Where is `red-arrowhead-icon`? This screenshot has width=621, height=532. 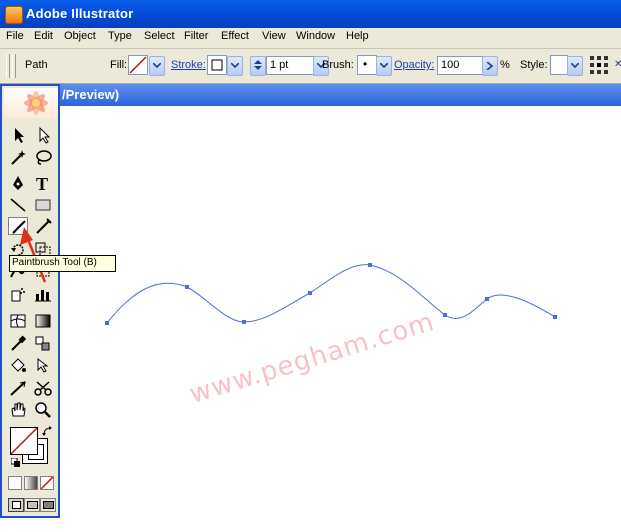
red-arrowhead-icon is located at coordinates (26, 236).